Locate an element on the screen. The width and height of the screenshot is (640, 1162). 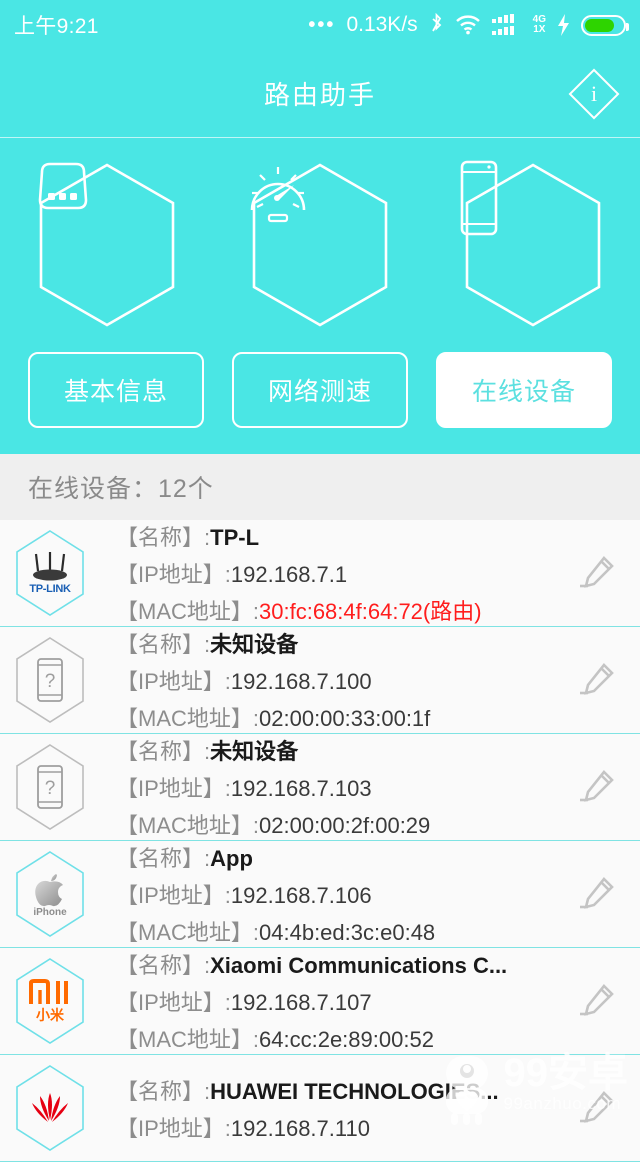
apple-icon is located at coordinates (49, 890).